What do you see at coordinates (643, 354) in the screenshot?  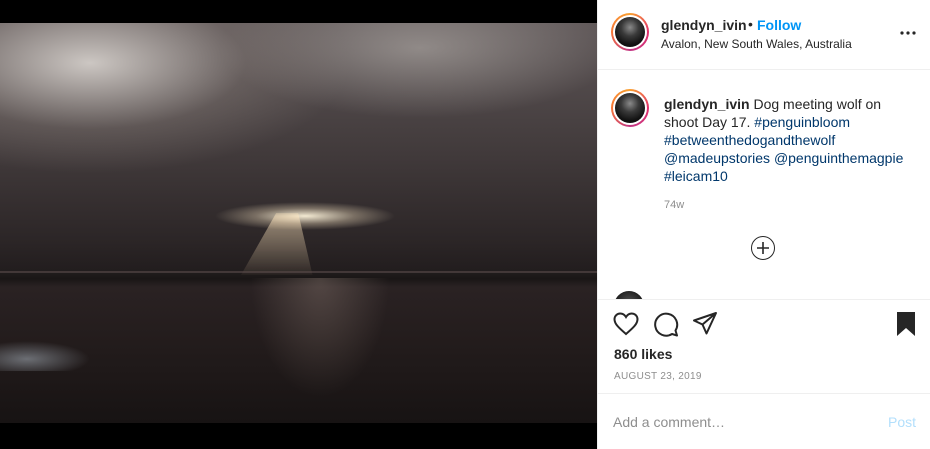 I see `likes-count: 860 likes` at bounding box center [643, 354].